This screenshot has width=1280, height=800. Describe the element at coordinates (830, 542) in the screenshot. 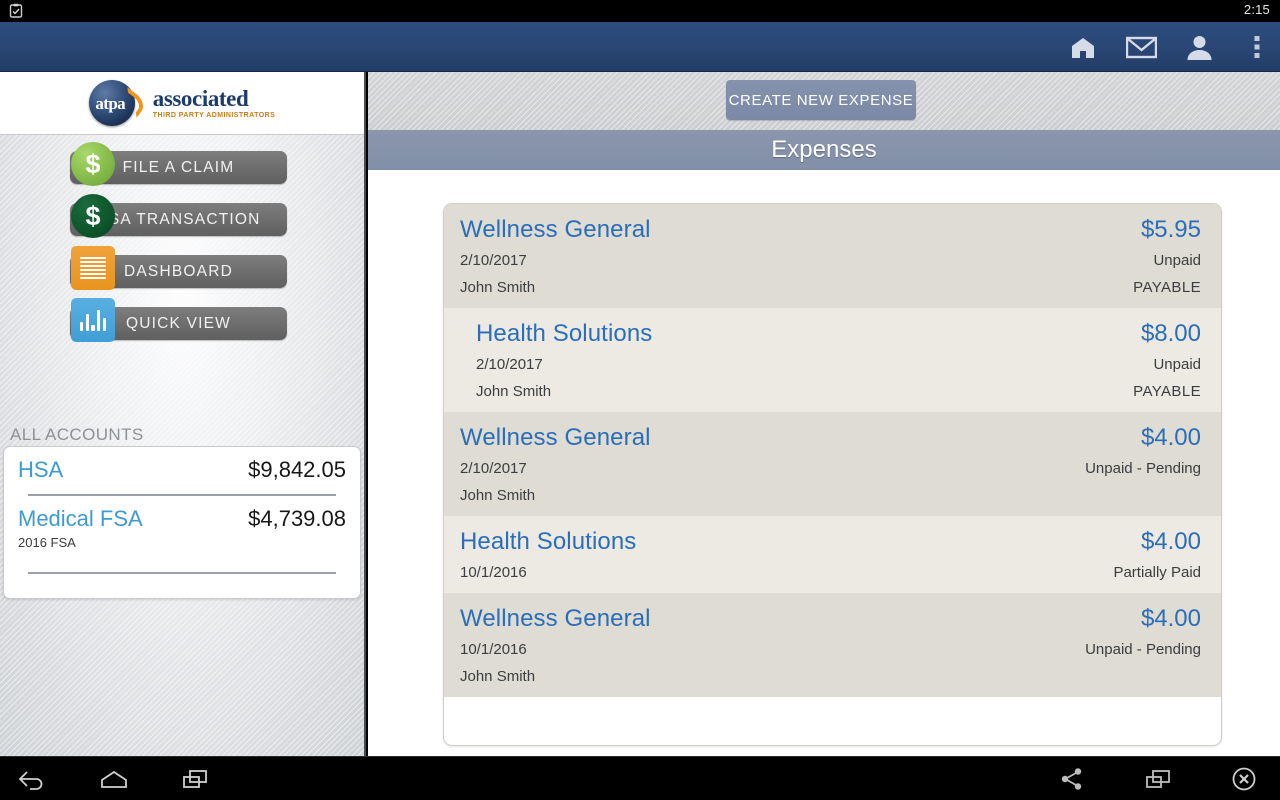

I see `expense-row-primary: Health Solutions $4.00` at that location.